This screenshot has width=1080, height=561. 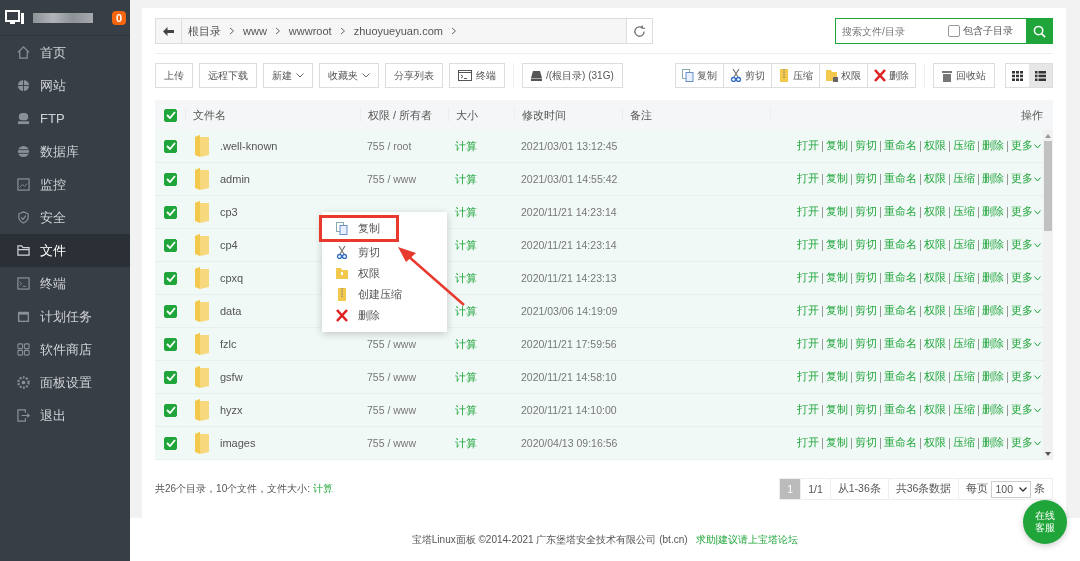 I want to click on sidebar-item: 退出, so click(x=65, y=415).